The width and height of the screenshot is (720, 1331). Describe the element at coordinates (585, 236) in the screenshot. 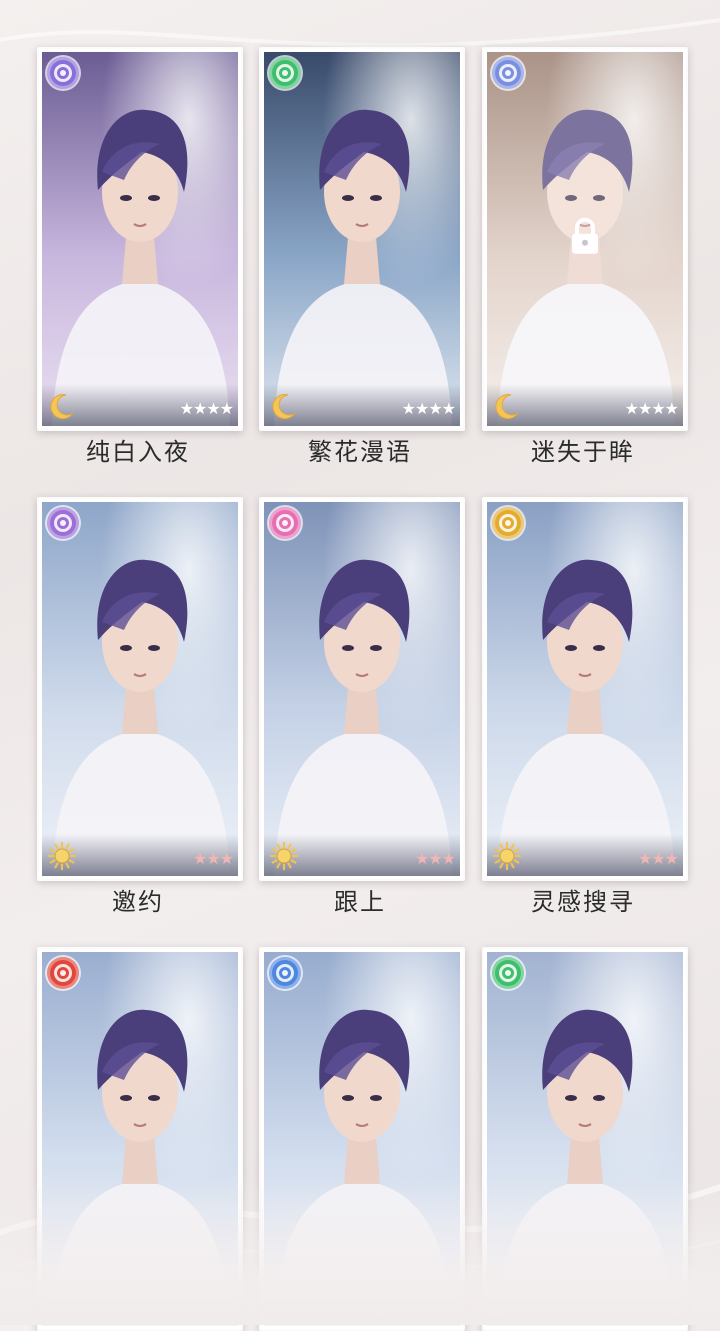

I see `lock-icon` at that location.